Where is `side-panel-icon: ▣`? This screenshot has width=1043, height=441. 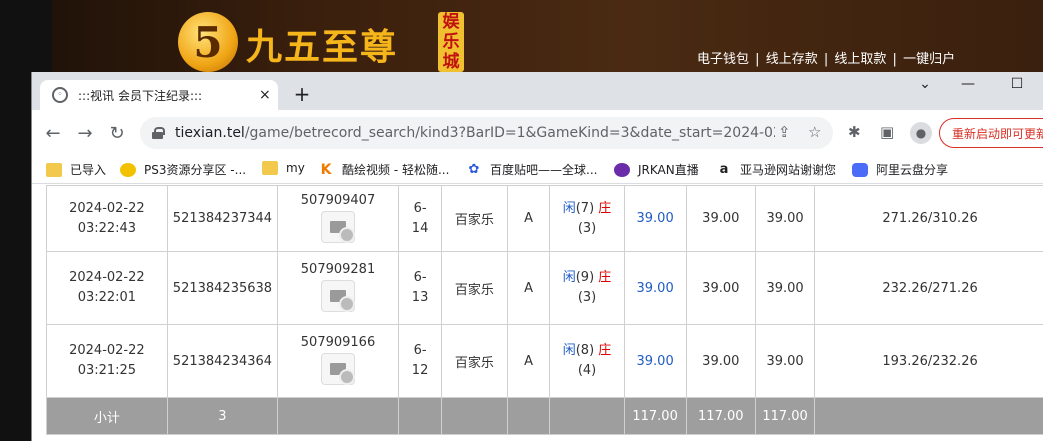
side-panel-icon: ▣ is located at coordinates (887, 132).